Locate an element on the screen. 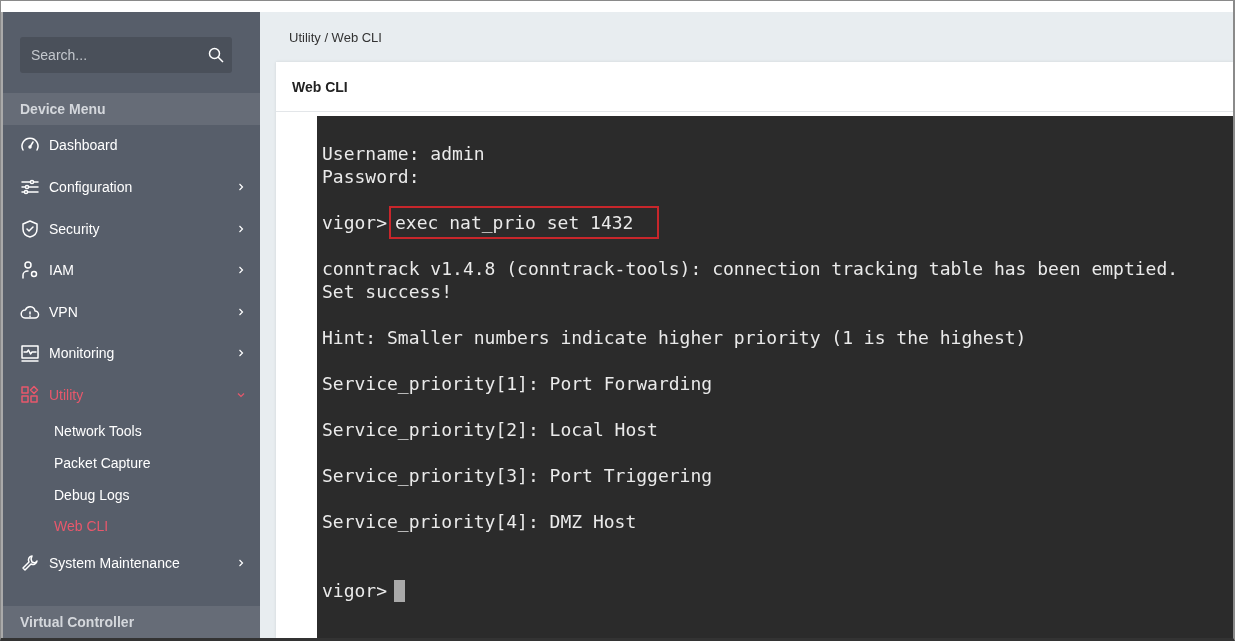  terminal-output: Set success! is located at coordinates (387, 291).